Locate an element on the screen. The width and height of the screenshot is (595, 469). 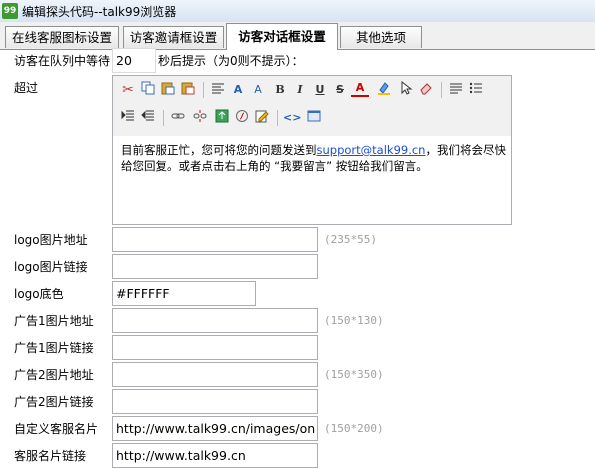
link-icon is located at coordinates (178, 118).